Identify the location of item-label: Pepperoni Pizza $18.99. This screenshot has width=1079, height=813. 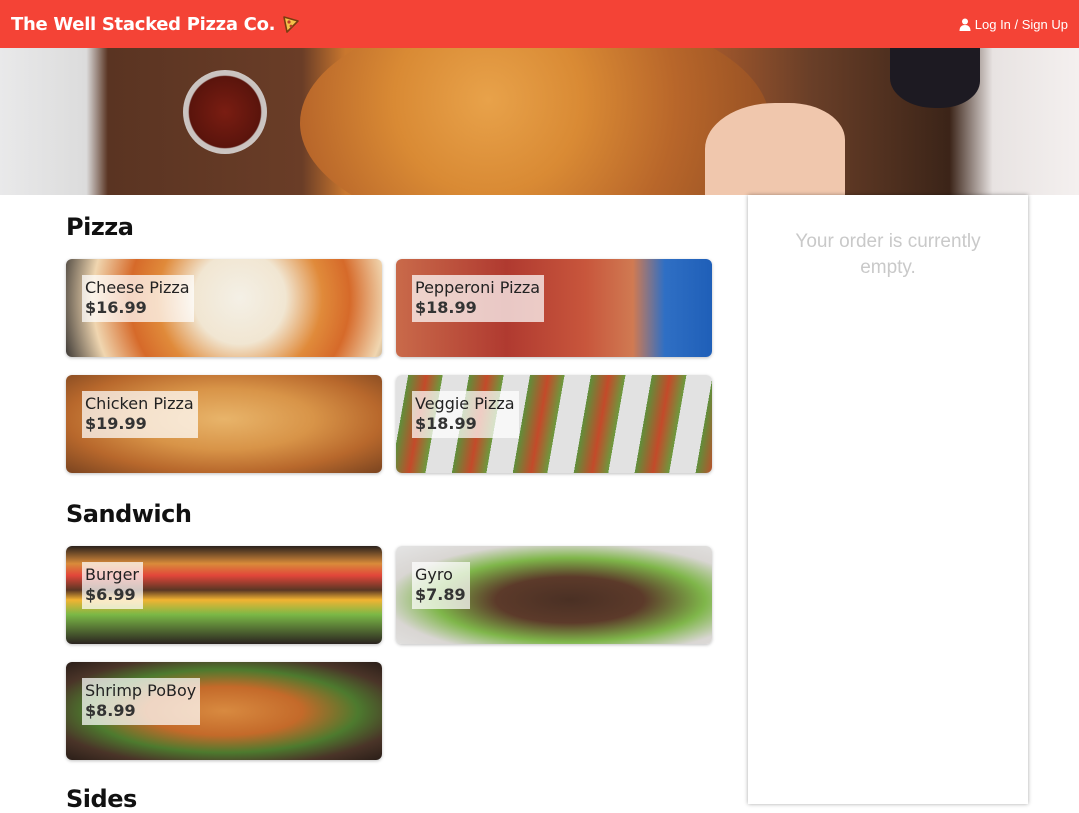
(478, 298).